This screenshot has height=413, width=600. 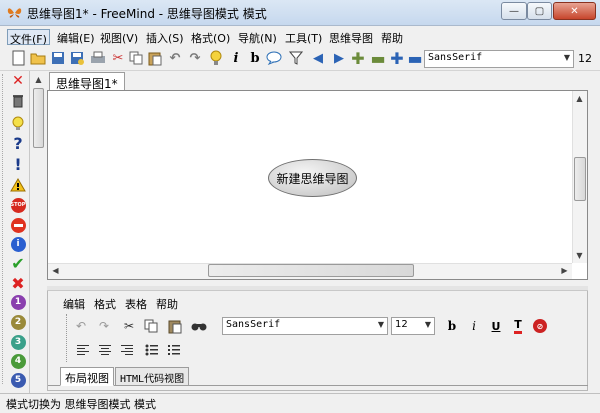 I want to click on align-right-icon, so click(x=127, y=350).